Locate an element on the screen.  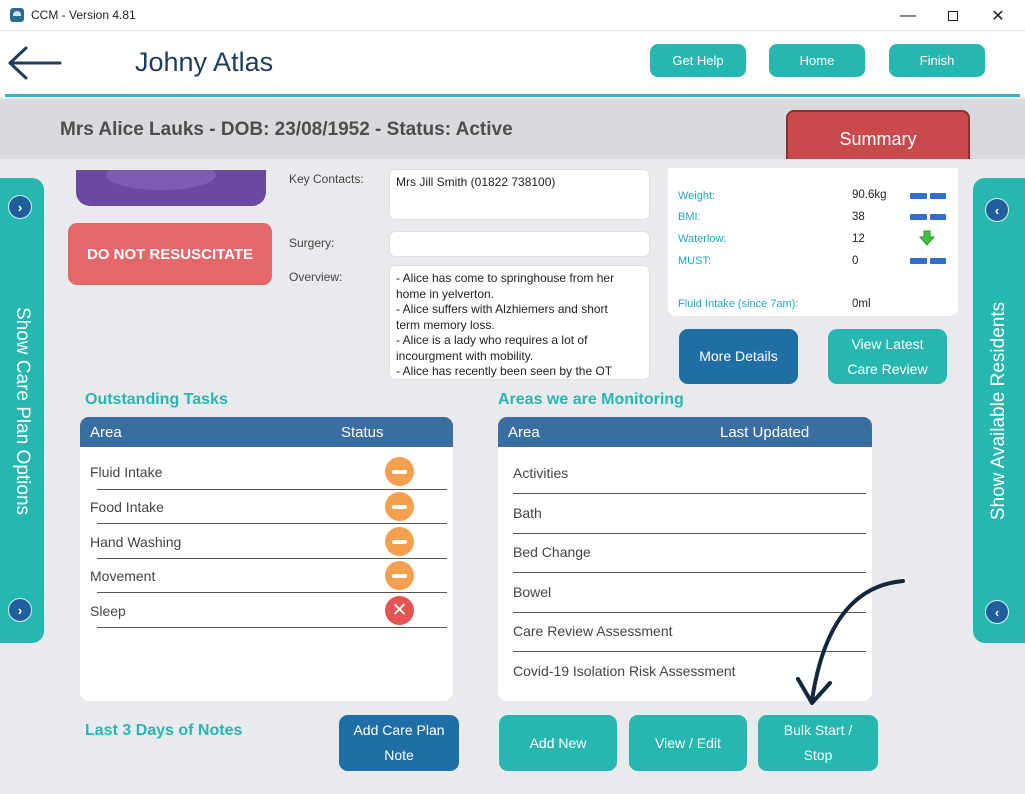
key-contacts-field: Mrs Jill Smith (01822 738100) is located at coordinates (519, 194).